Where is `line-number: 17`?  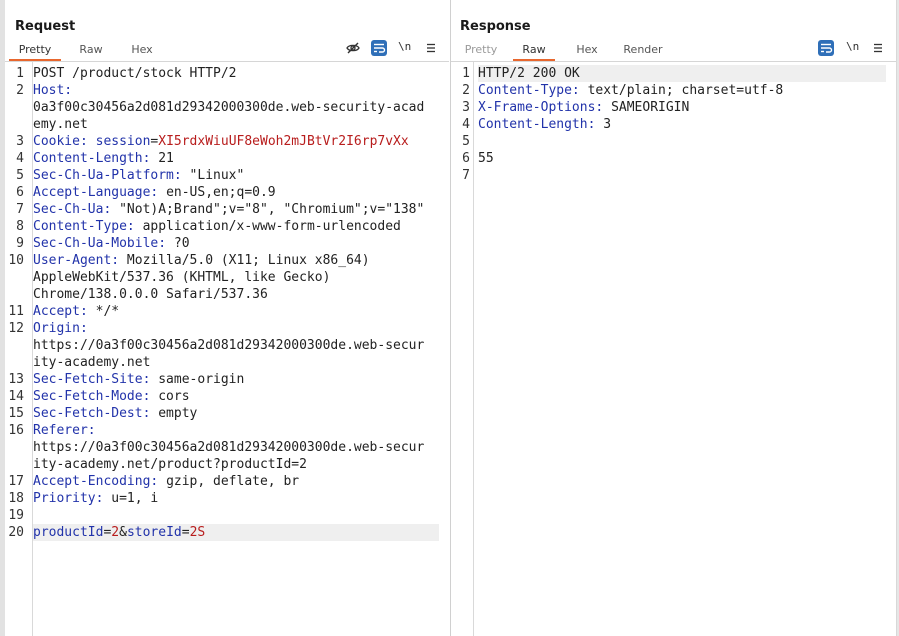 line-number: 17 is located at coordinates (16, 481).